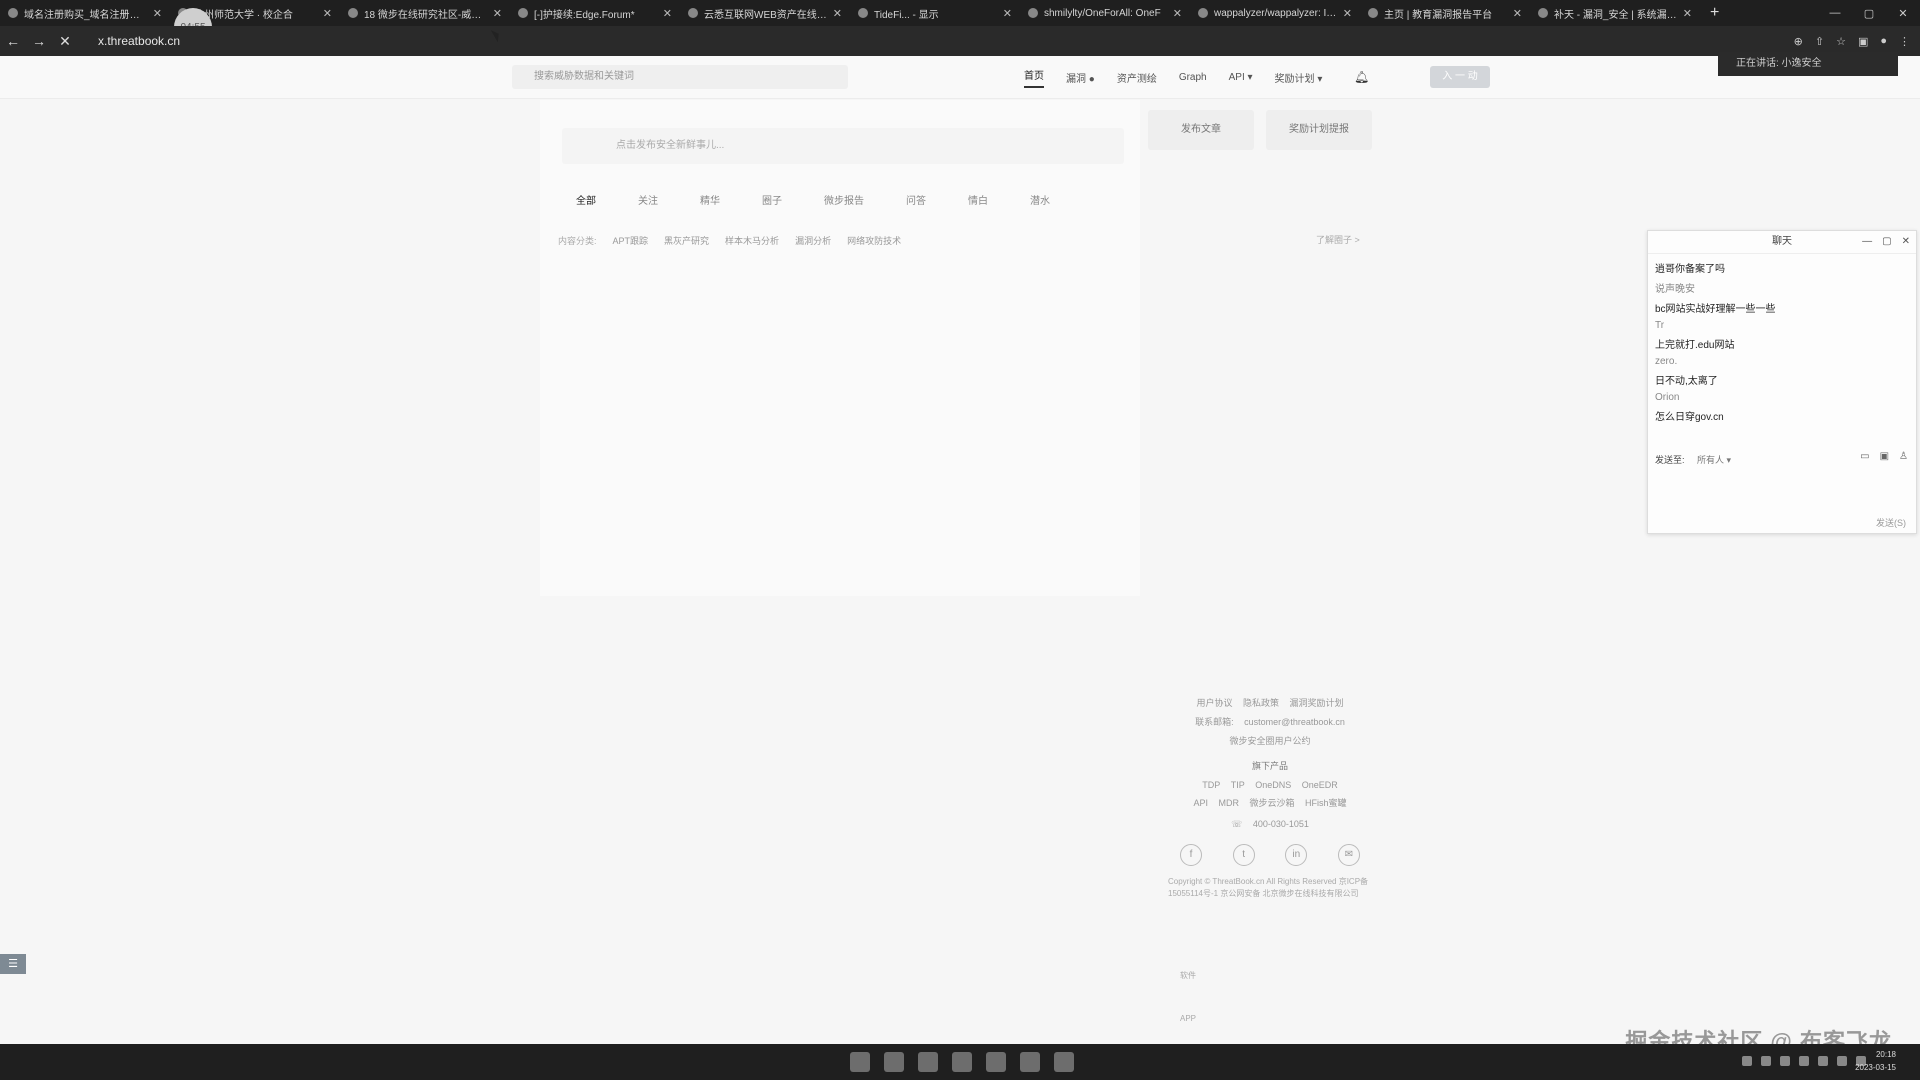 This screenshot has width=1920, height=1080. Describe the element at coordinates (39, 41) in the screenshot. I see `forward-icon: →` at that location.